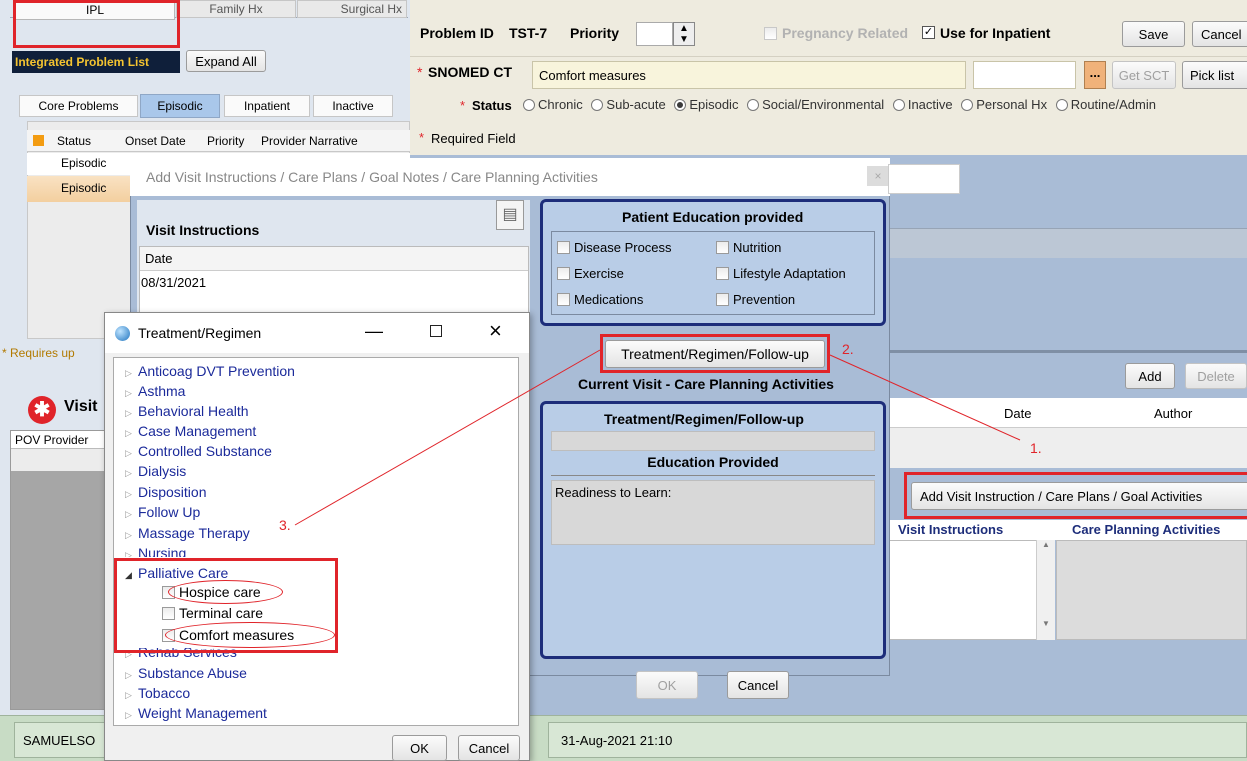 The width and height of the screenshot is (1247, 761). I want to click on treatment-cancel-button: Cancel, so click(489, 748).